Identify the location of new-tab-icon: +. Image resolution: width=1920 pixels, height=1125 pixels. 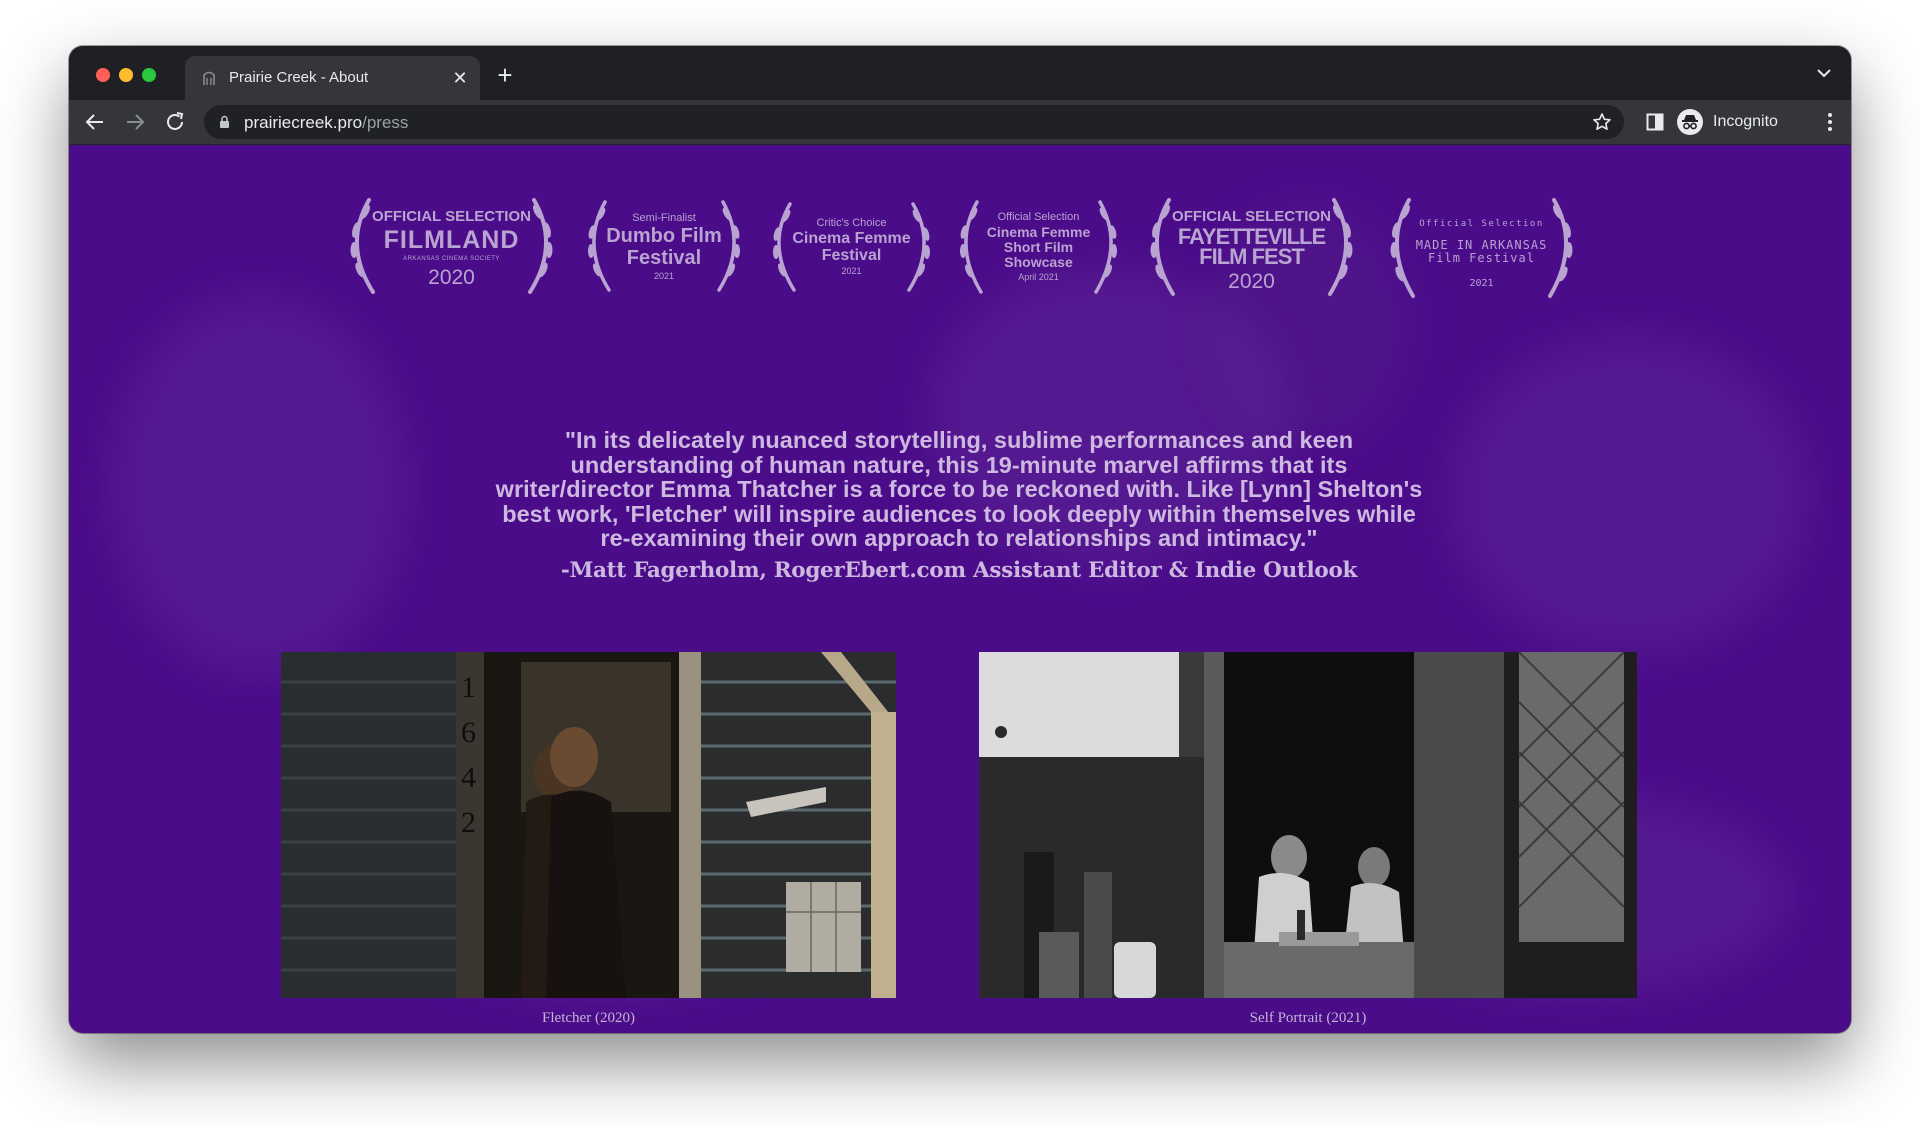
(505, 75).